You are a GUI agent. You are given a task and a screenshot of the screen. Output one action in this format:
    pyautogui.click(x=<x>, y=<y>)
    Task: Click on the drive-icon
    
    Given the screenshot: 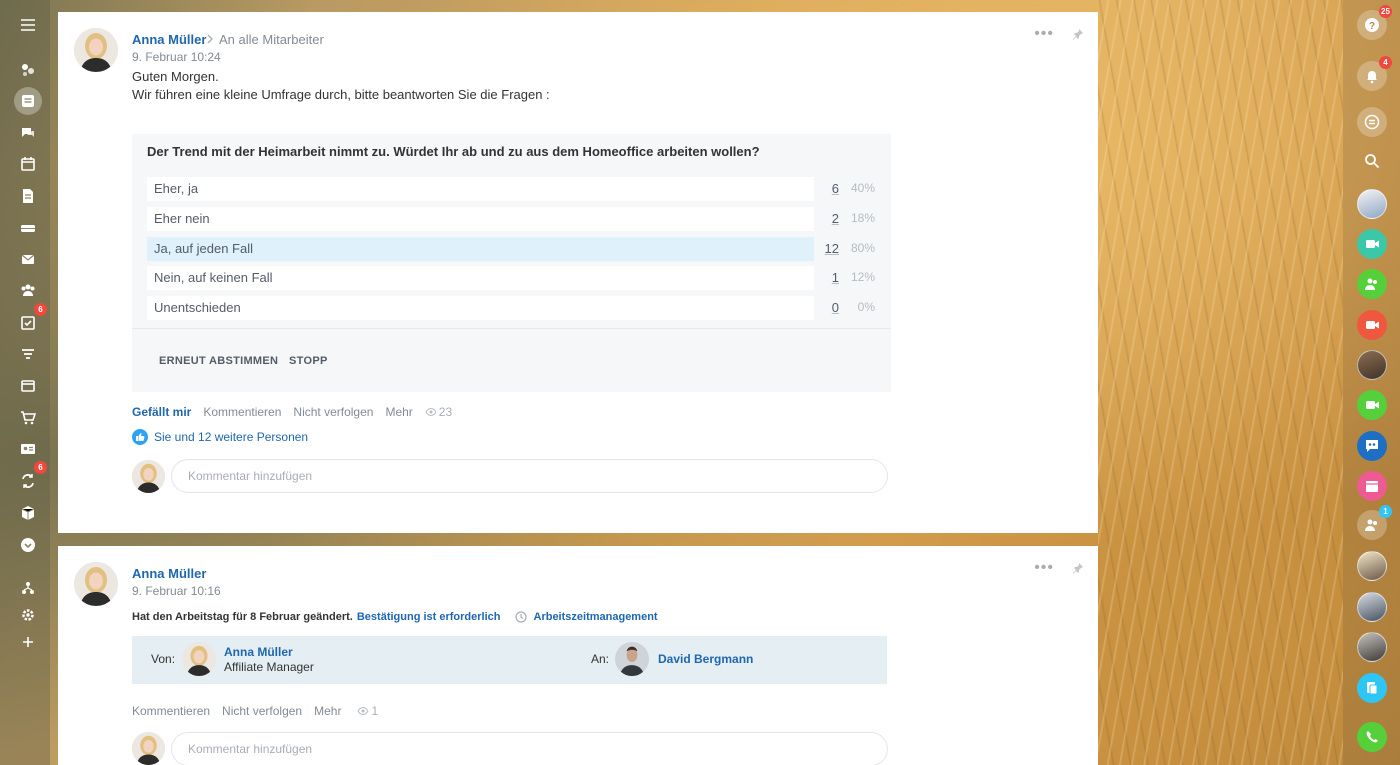 What is the action you would take?
    pyautogui.click(x=28, y=228)
    